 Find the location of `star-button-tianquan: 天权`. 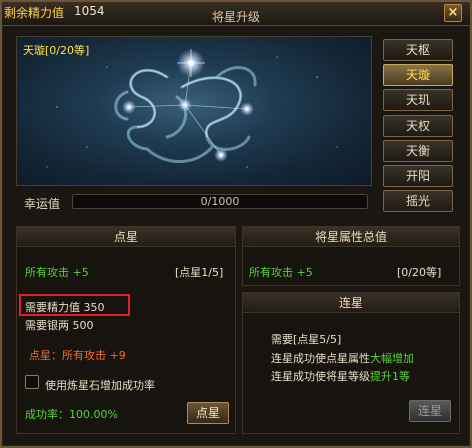

star-button-tianquan: 天权 is located at coordinates (418, 125).